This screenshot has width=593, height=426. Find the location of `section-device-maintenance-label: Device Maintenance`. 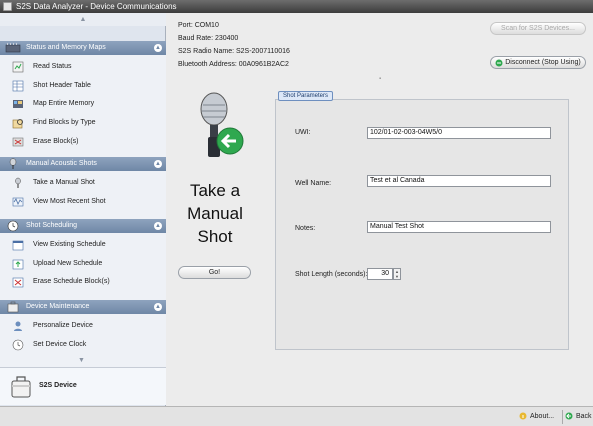

section-device-maintenance-label: Device Maintenance is located at coordinates (58, 306).